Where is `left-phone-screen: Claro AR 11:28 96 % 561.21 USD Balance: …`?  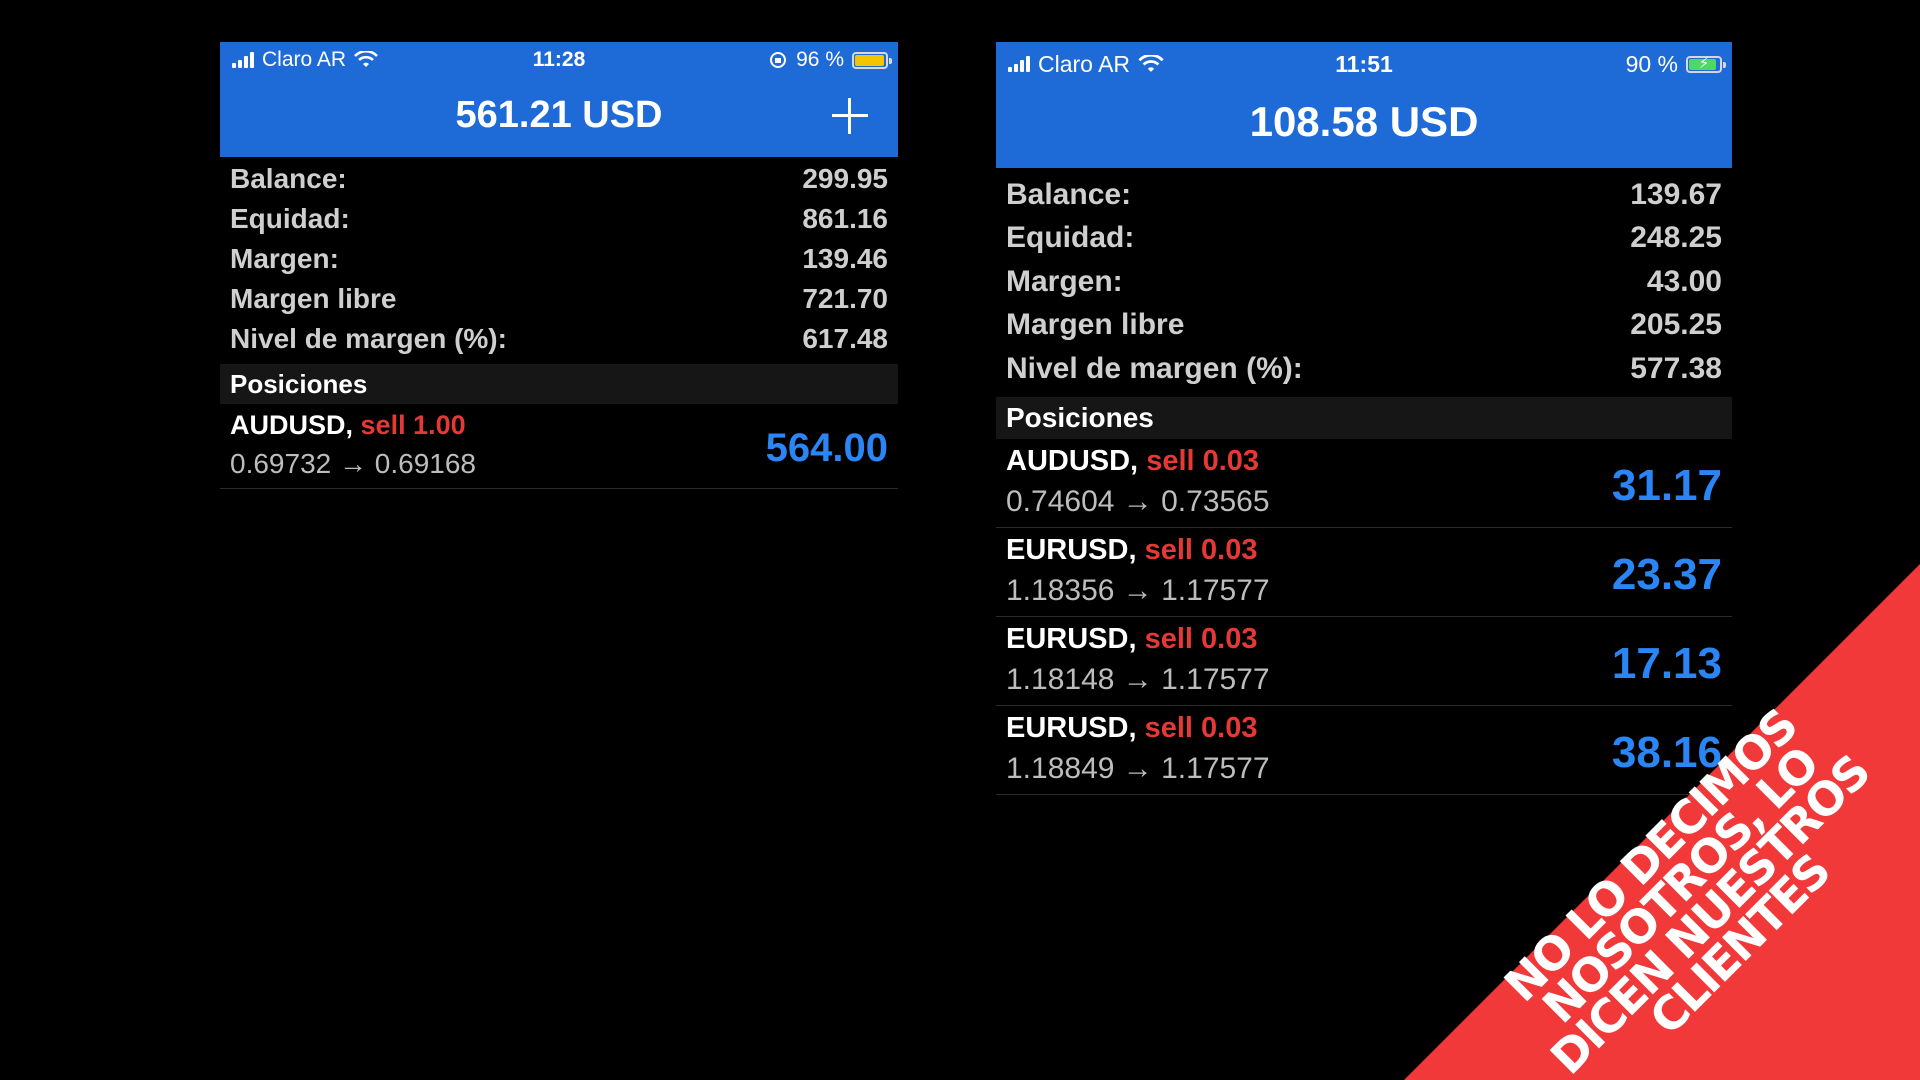 left-phone-screen: Claro AR 11:28 96 % 561.21 USD Balance: … is located at coordinates (559, 267).